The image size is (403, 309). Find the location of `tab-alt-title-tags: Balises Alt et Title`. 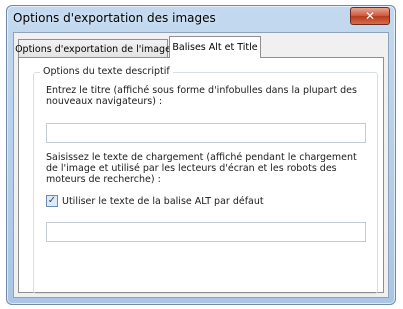

tab-alt-title-tags: Balises Alt et Title is located at coordinates (215, 47).